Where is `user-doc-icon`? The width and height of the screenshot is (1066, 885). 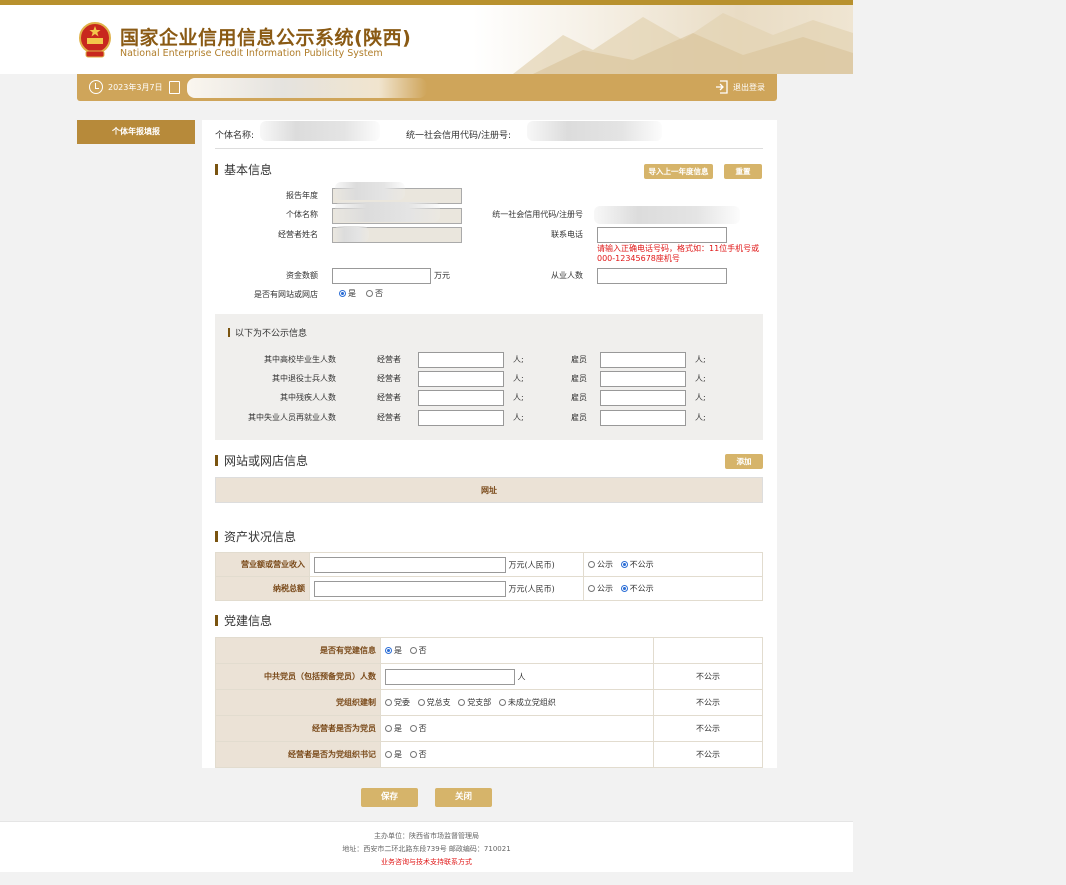
user-doc-icon is located at coordinates (174, 87).